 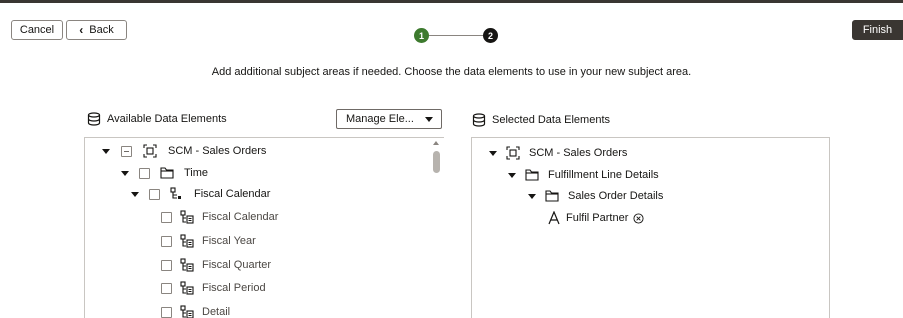 What do you see at coordinates (554, 218) in the screenshot?
I see `attribute-icon` at bounding box center [554, 218].